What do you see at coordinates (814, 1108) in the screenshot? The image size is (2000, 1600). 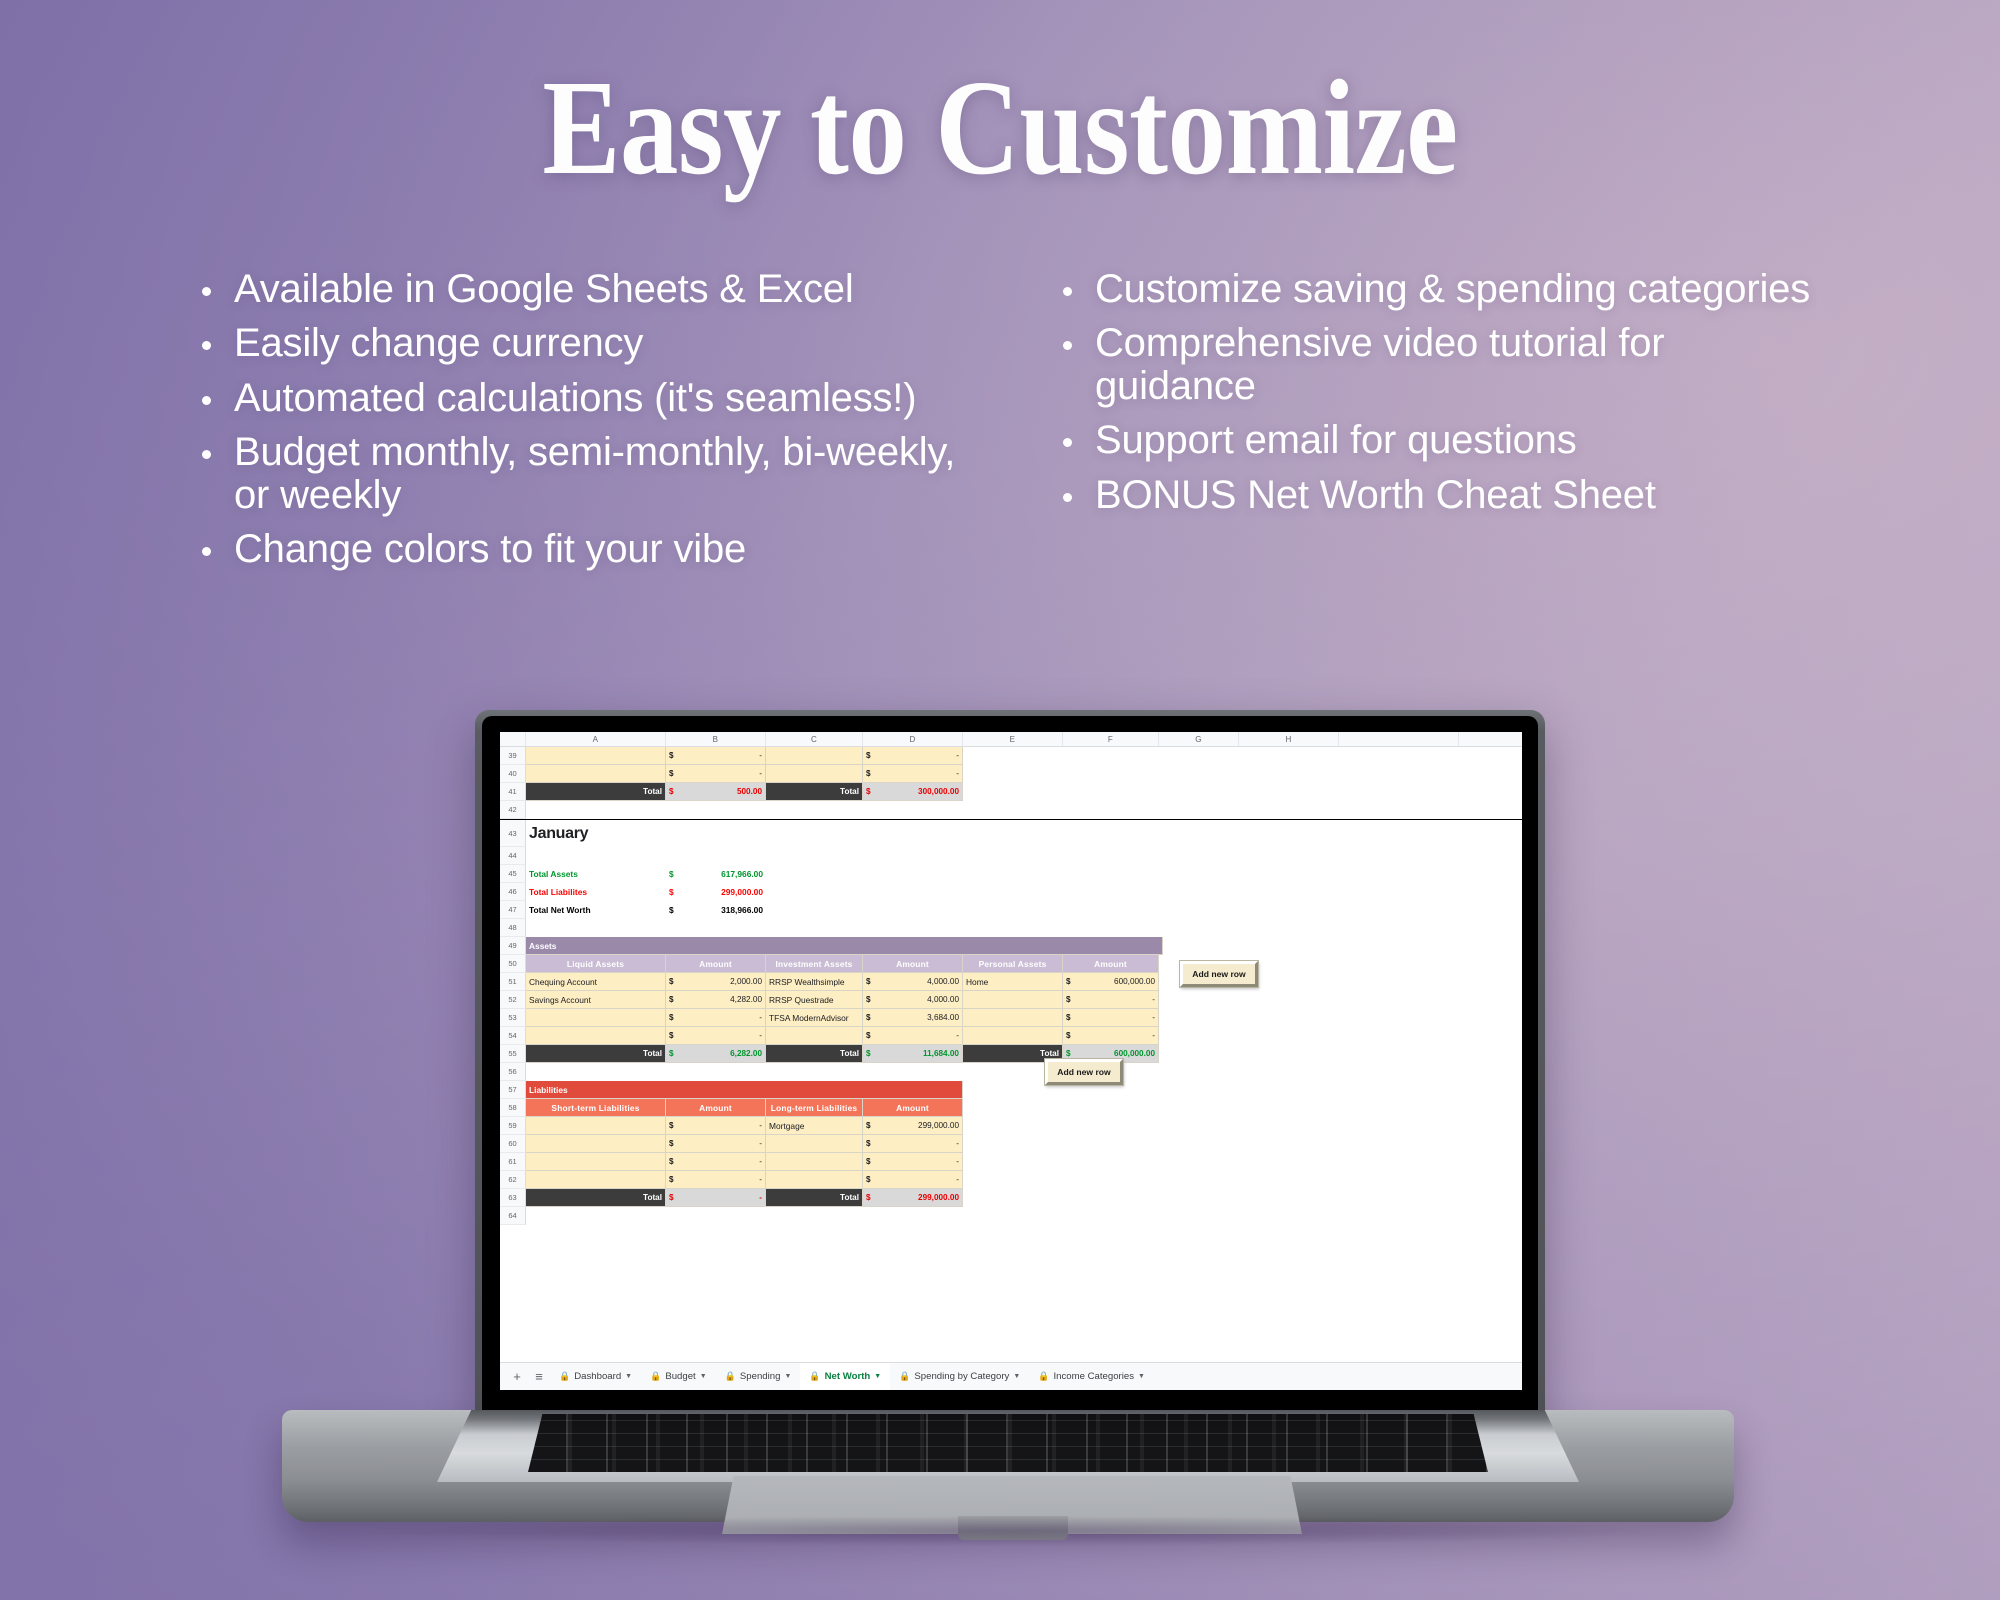 I see `liabilities-header-long: Long-term Liabilities` at bounding box center [814, 1108].